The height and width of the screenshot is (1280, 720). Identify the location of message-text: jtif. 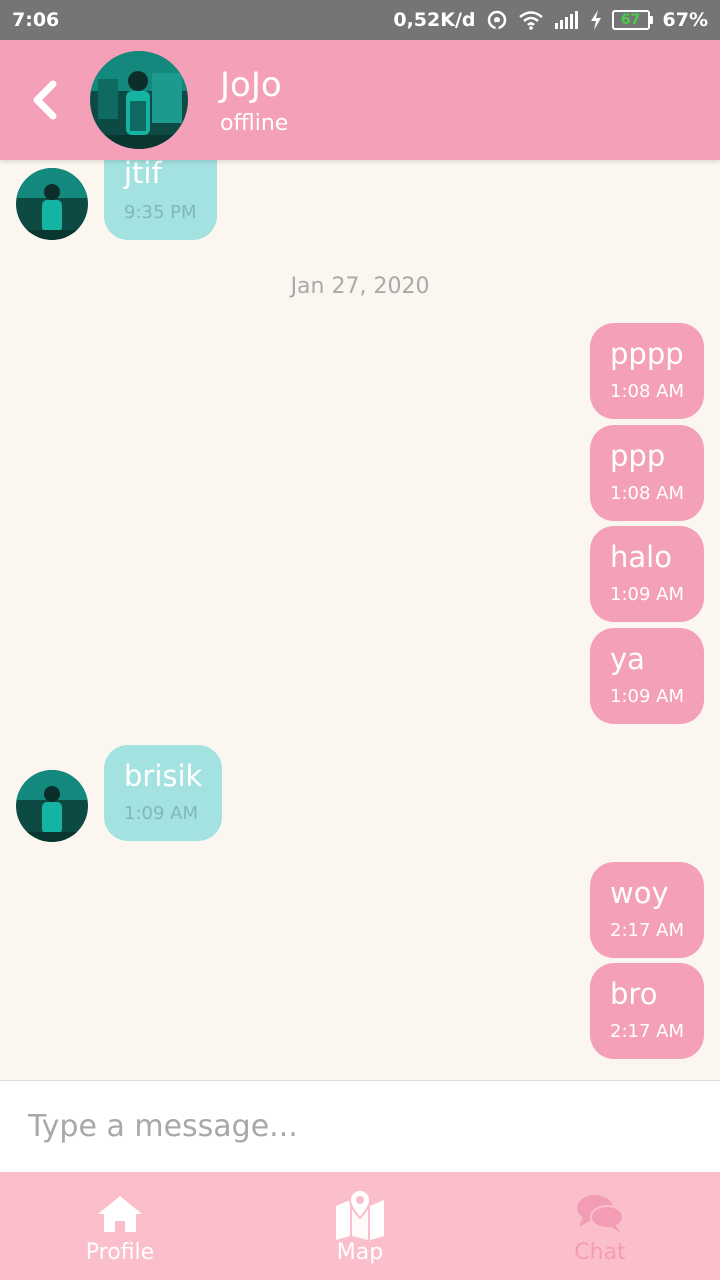
(143, 175).